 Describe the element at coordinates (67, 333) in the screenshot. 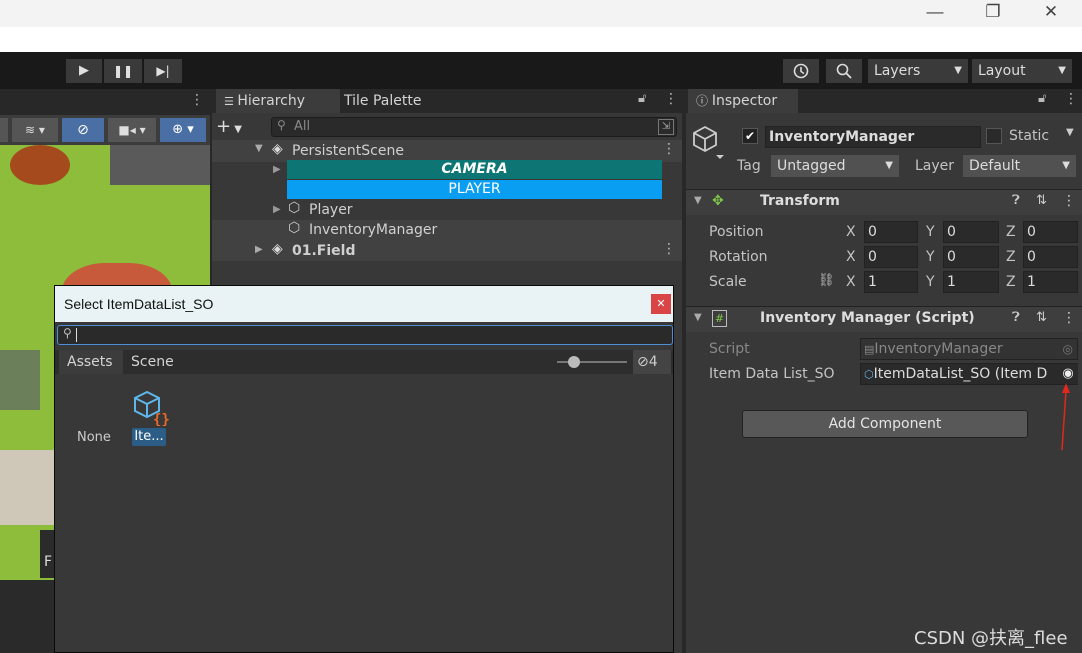

I see `search-icon: ⚲` at that location.